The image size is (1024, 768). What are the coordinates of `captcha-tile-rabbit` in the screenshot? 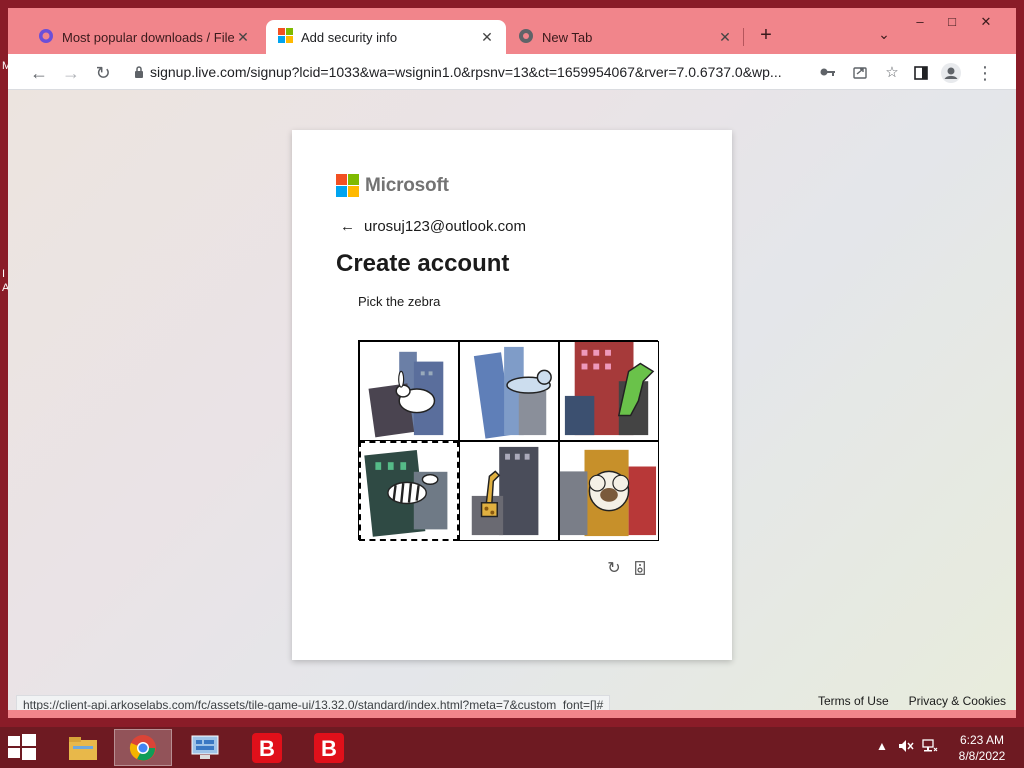 It's located at (409, 391).